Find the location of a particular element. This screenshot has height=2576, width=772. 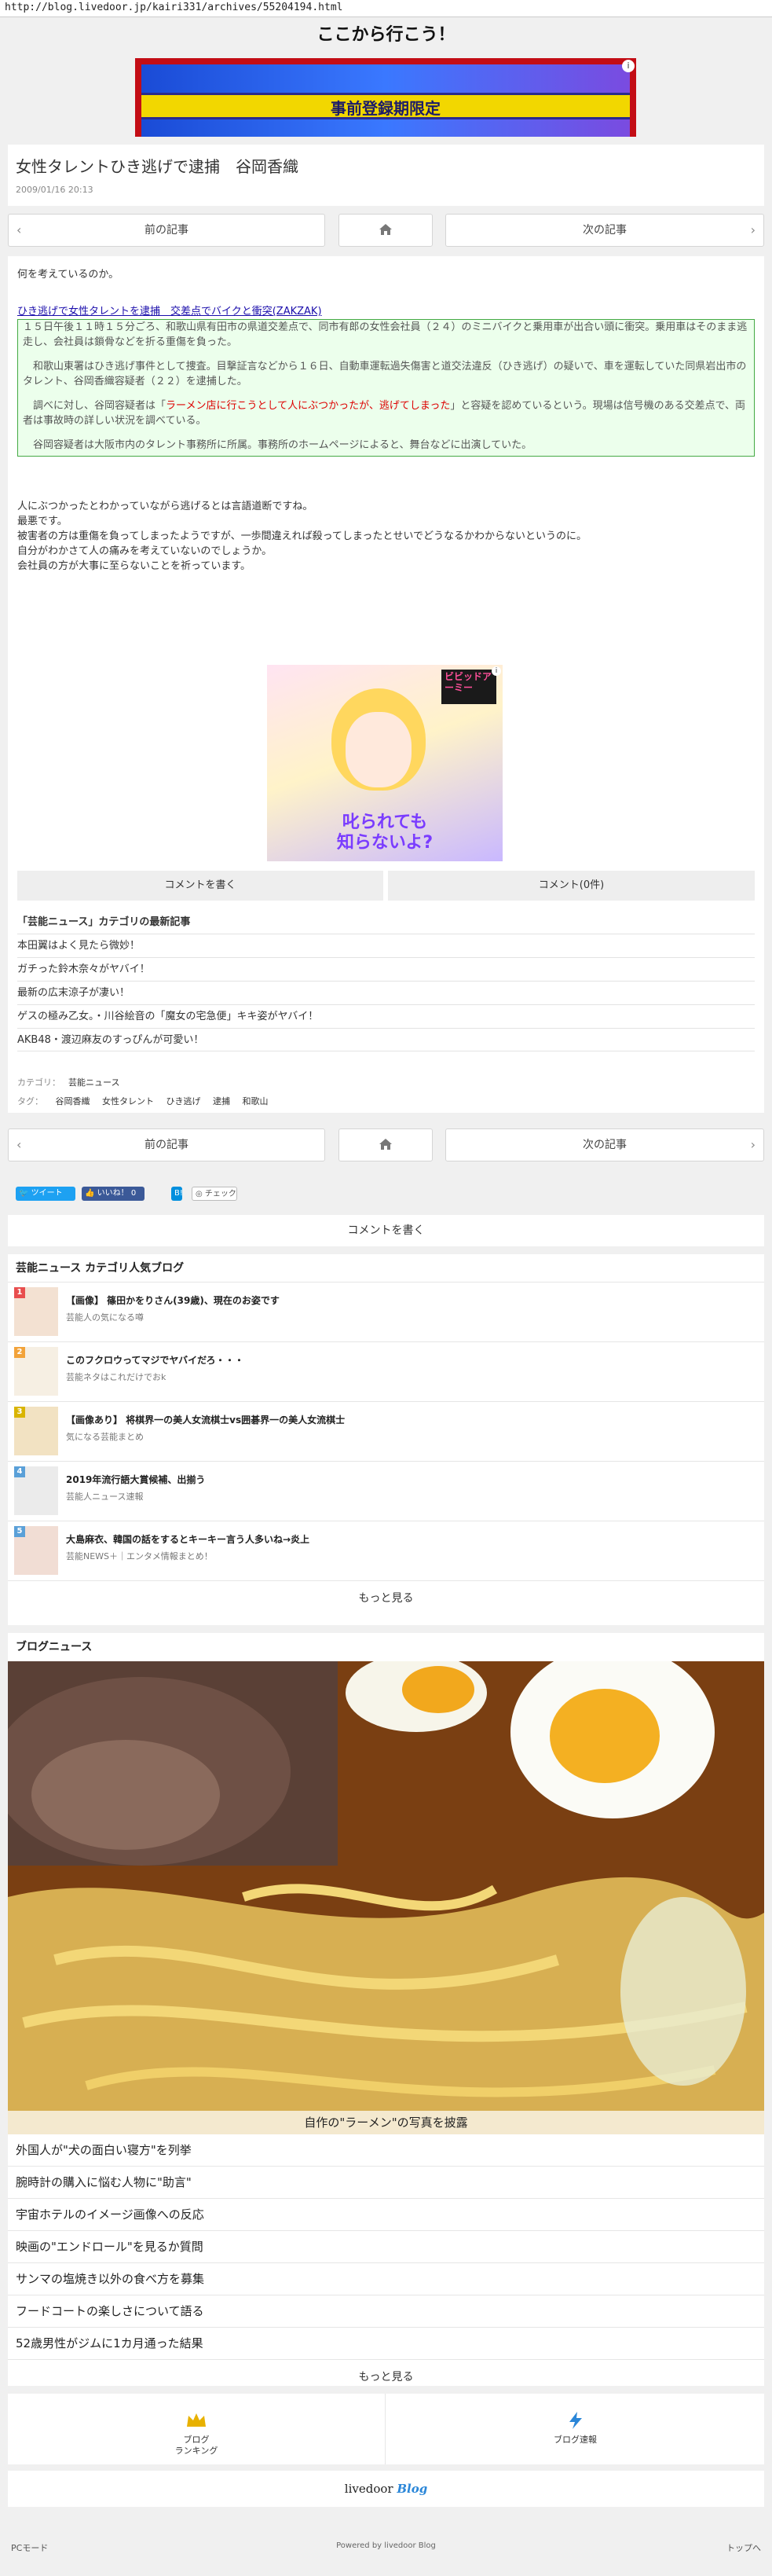

recent-article-link: 本田翼はよく見たら微妙！ is located at coordinates (386, 945).